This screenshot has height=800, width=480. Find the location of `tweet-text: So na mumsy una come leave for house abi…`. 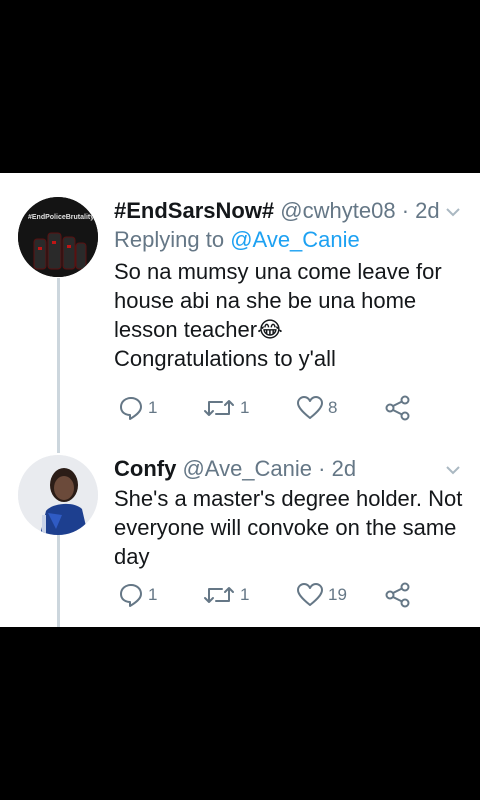

tweet-text: So na mumsy una come leave for house abi… is located at coordinates (278, 315).